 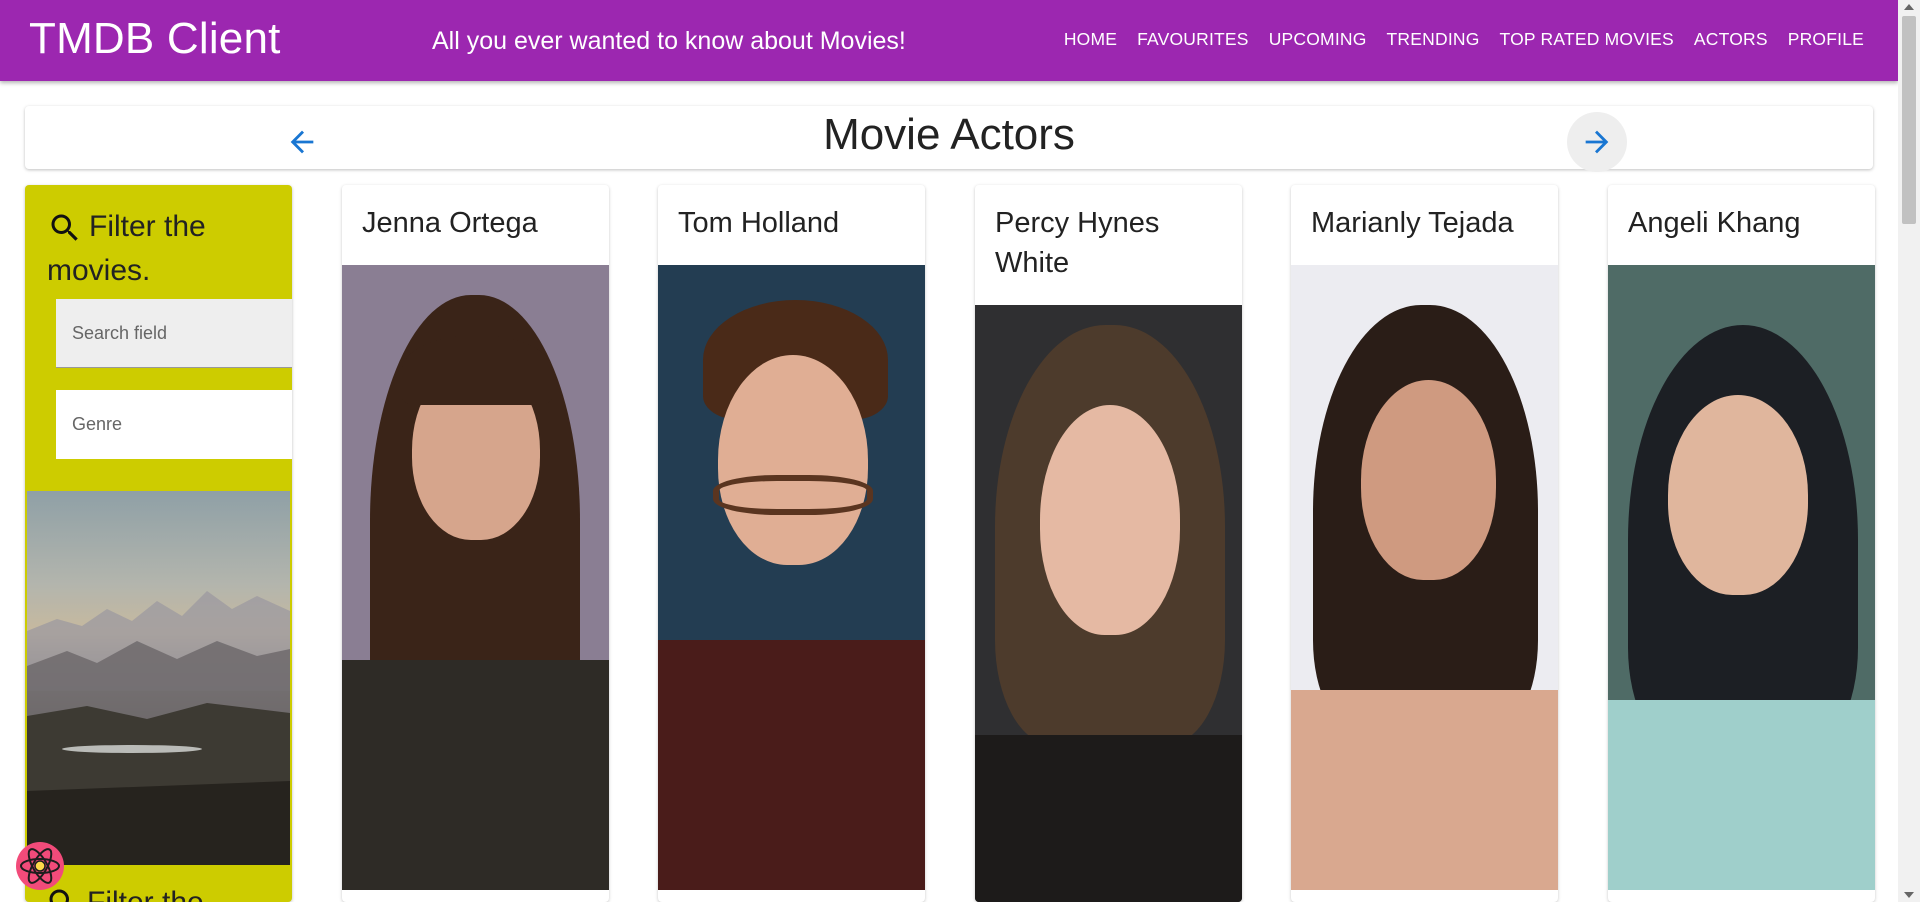 What do you see at coordinates (167, 249) in the screenshot?
I see `filter-heading: Filter the movies.` at bounding box center [167, 249].